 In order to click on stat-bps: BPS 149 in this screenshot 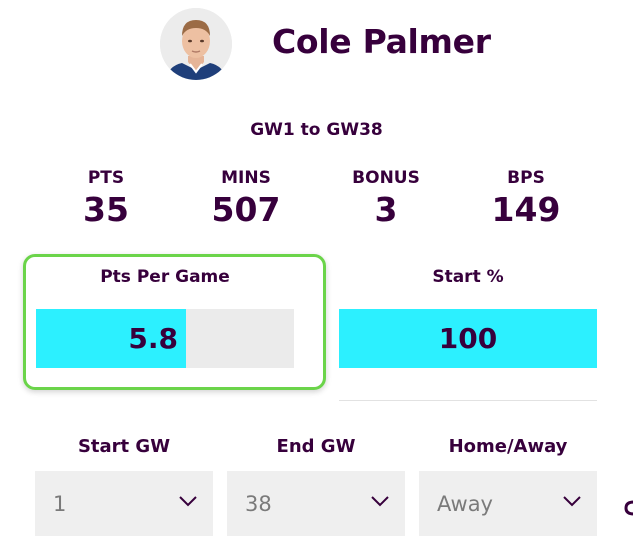, I will do `click(526, 198)`.